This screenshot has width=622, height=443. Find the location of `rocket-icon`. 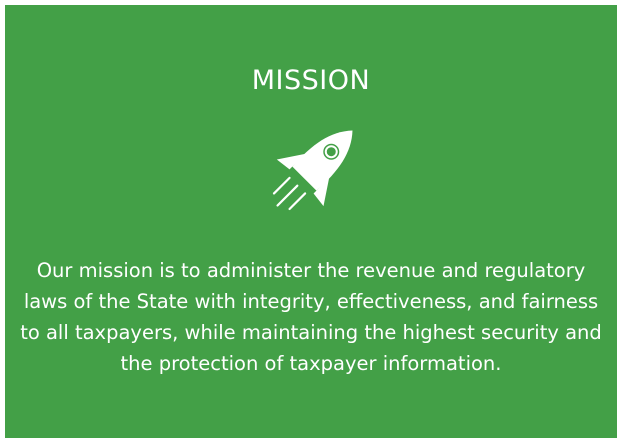

rocket-icon is located at coordinates (312, 170).